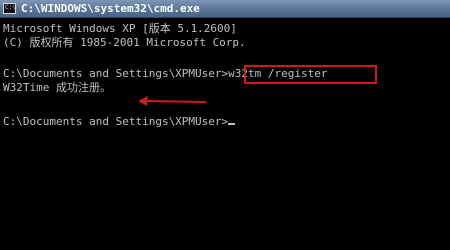  What do you see at coordinates (232, 124) in the screenshot?
I see `text-cursor` at bounding box center [232, 124].